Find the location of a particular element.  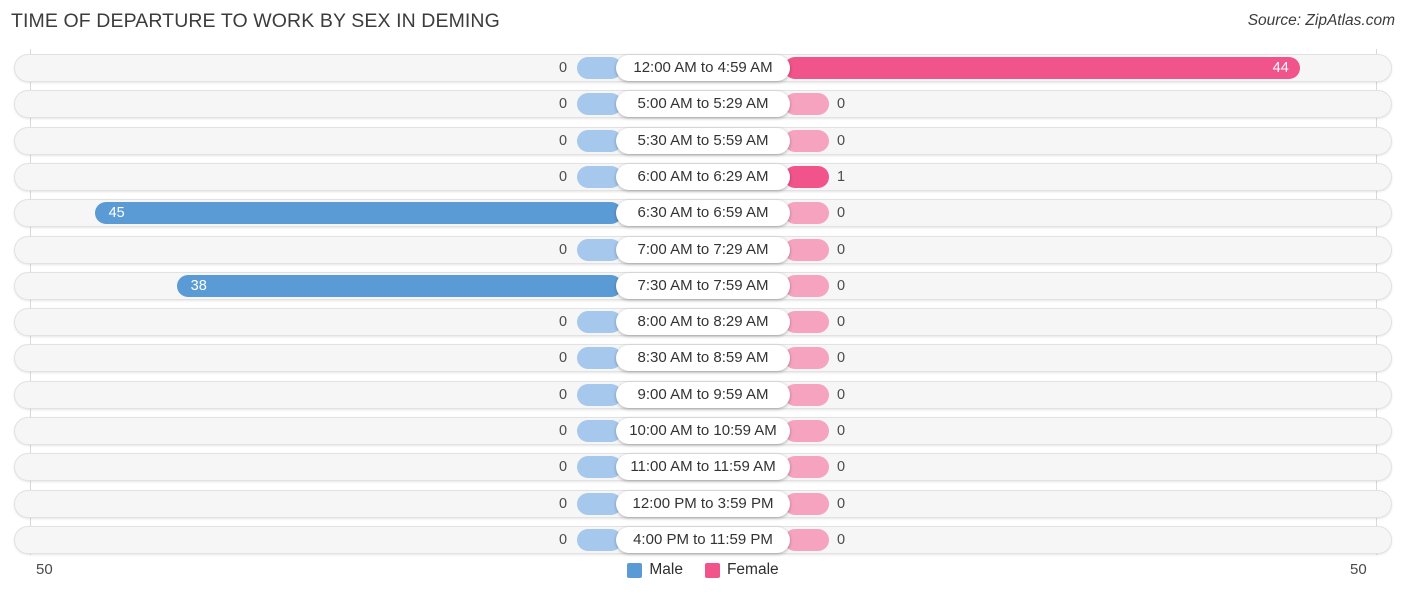

table-row: 0 0 8:30 AM to 8:59 AM is located at coordinates (703, 358).